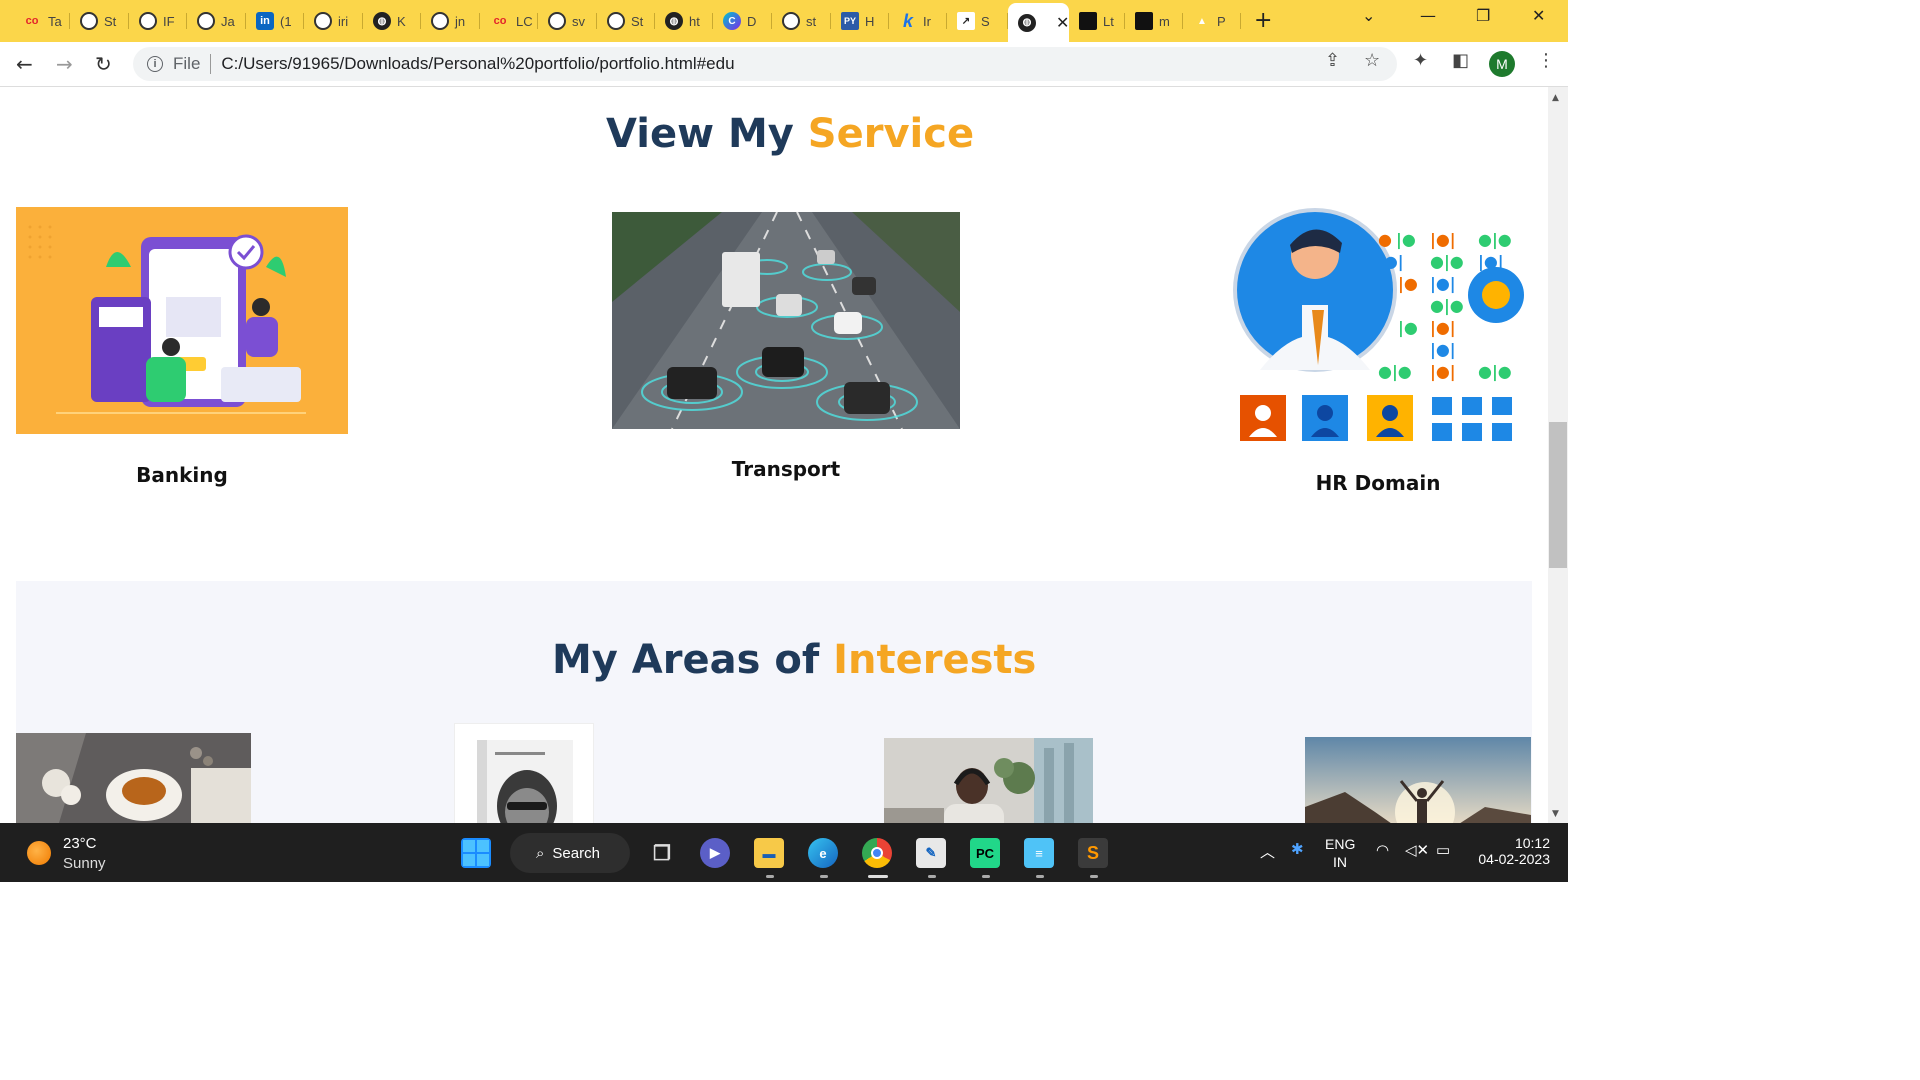  I want to click on browser-tab: ▲ P, so click(1212, 21).